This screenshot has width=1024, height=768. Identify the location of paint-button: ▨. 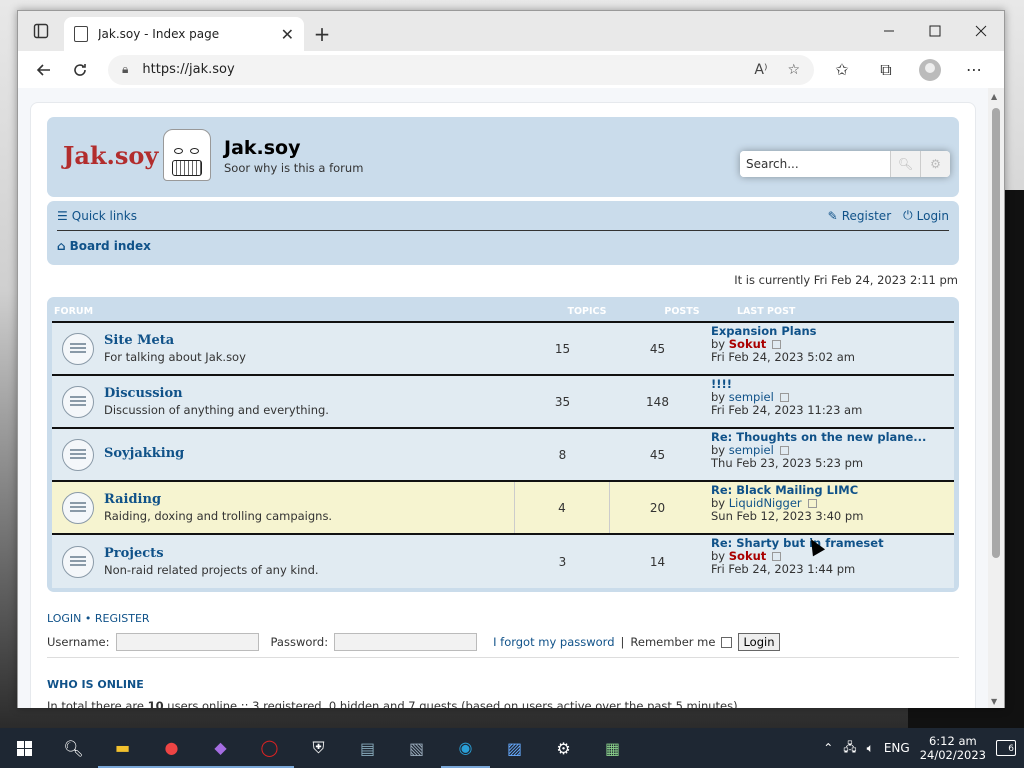
(514, 748).